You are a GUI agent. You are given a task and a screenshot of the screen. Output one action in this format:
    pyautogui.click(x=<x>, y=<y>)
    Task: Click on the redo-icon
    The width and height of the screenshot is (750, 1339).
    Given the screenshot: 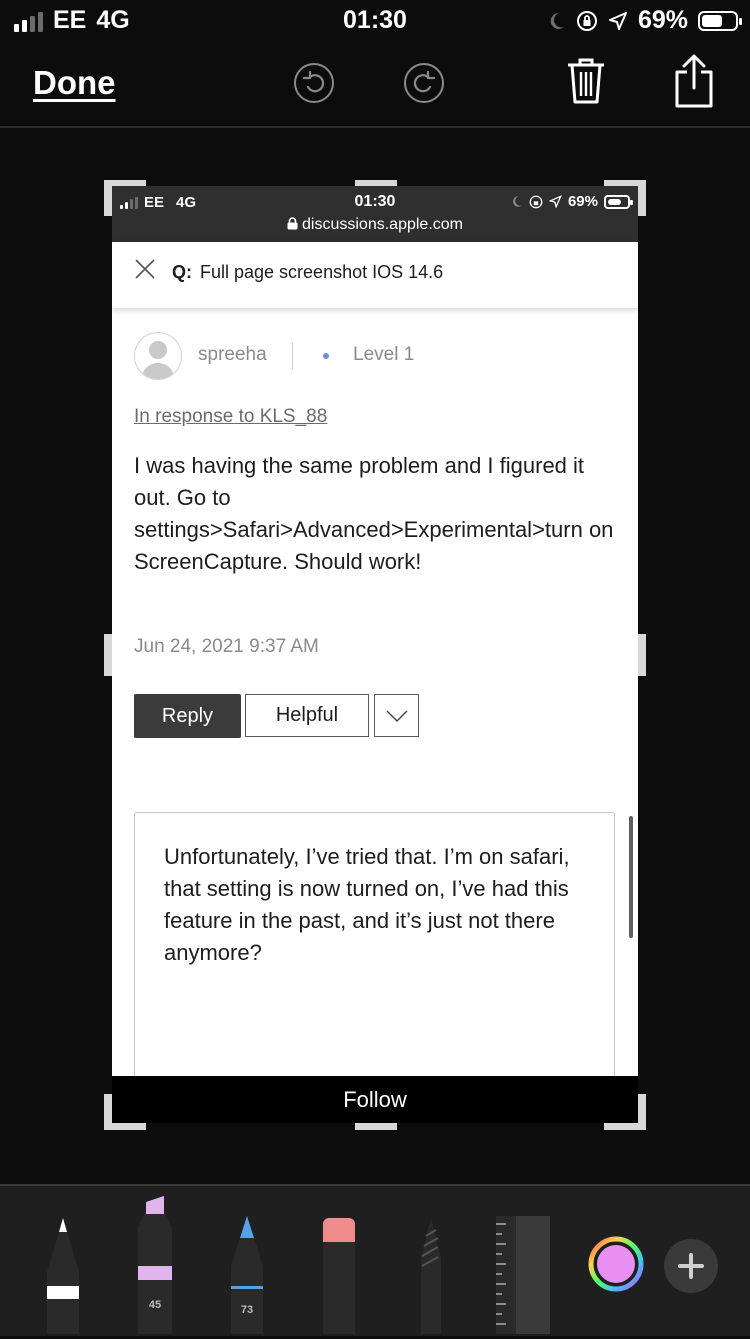 What is the action you would take?
    pyautogui.click(x=424, y=82)
    